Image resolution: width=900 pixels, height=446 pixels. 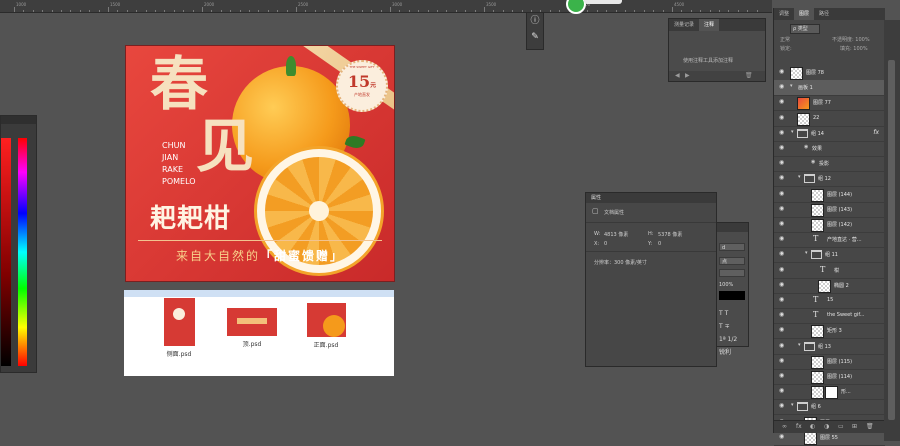 I want to click on layer-row: ◉ 图层 77, so click(x=829, y=103).